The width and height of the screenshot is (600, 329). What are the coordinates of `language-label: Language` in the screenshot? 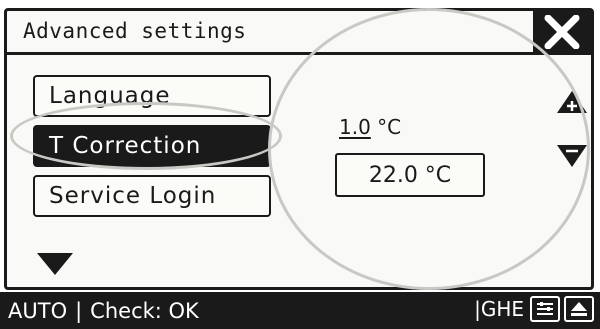 It's located at (110, 96).